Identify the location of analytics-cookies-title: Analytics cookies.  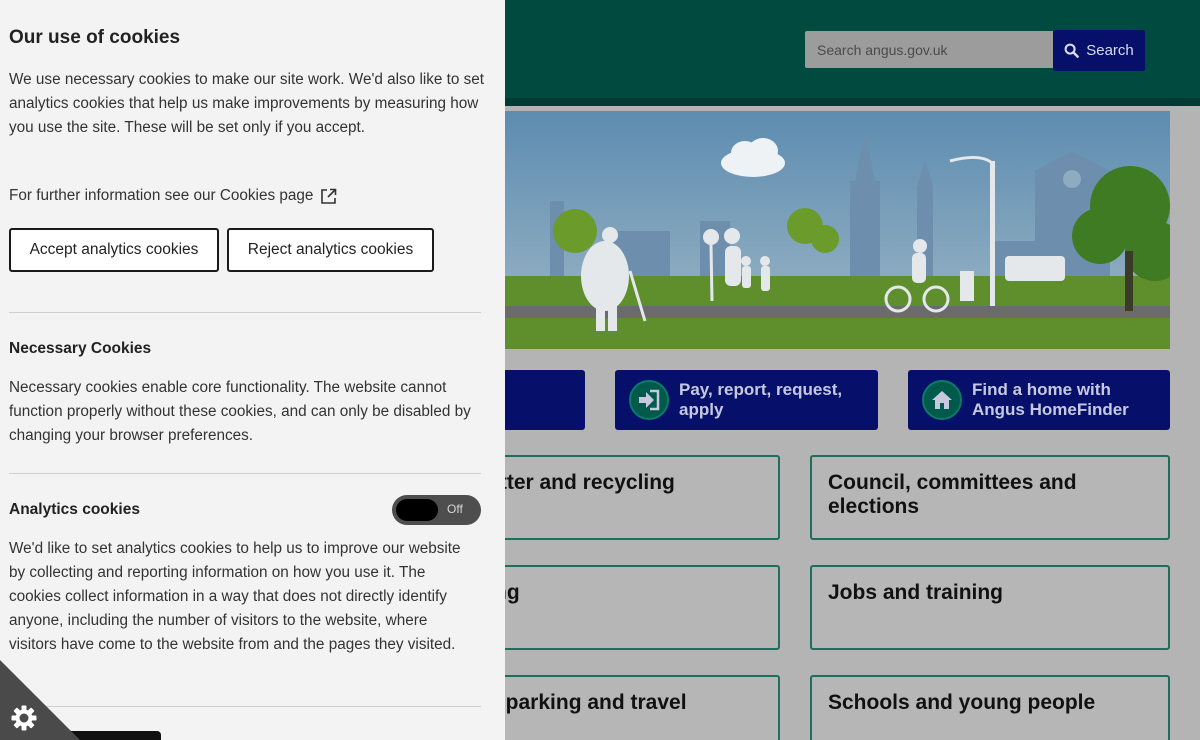
(74, 509).